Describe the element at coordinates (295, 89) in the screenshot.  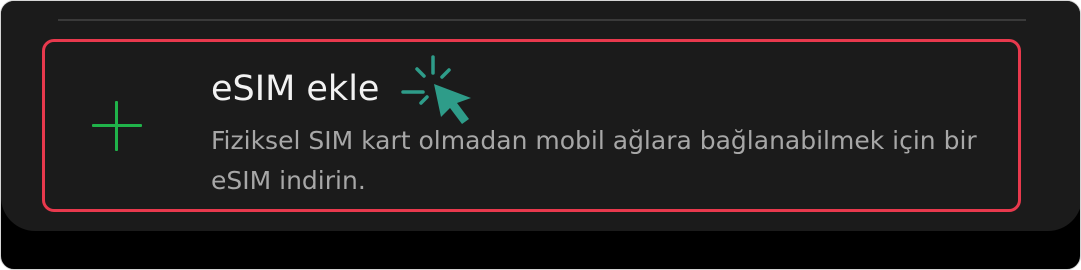
I see `add-esim-title: eSIM ekle` at that location.